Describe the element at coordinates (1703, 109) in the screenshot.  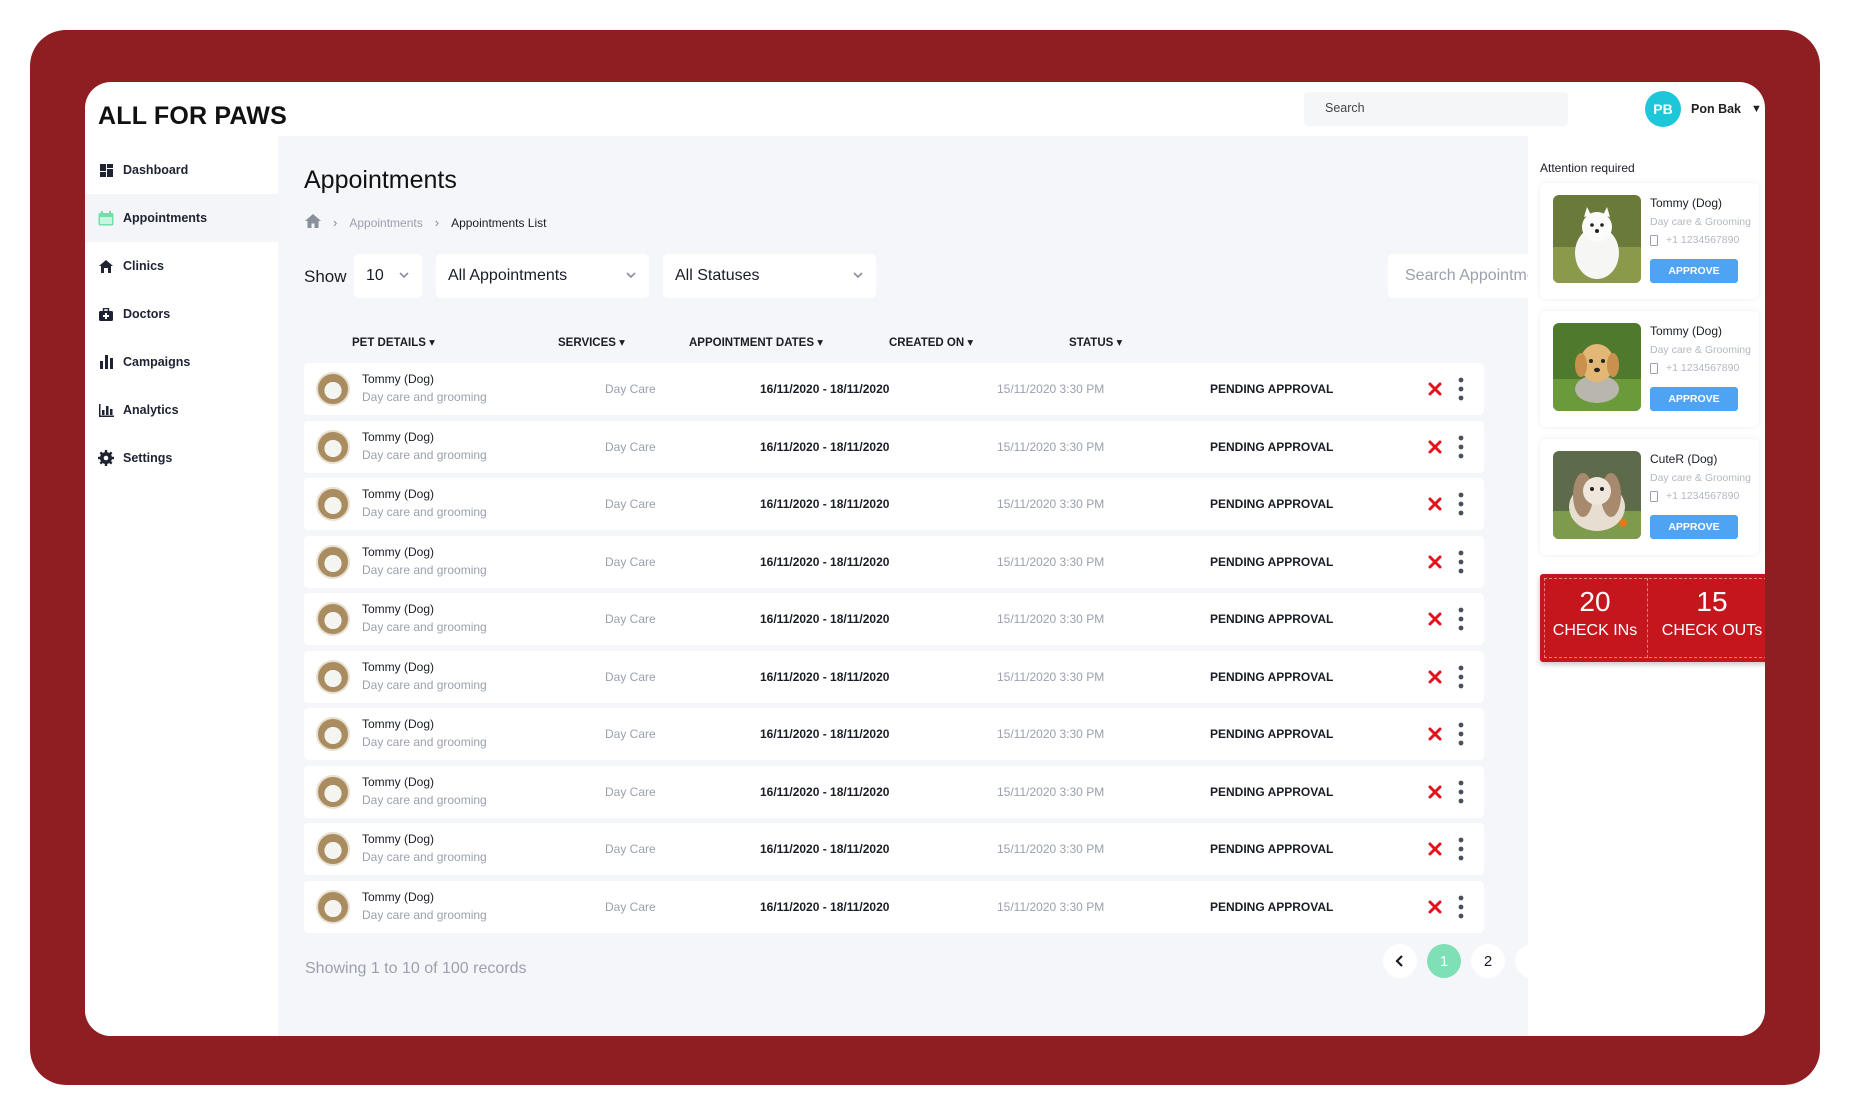
I see `user-menu: PB Pon Bak ▼` at that location.